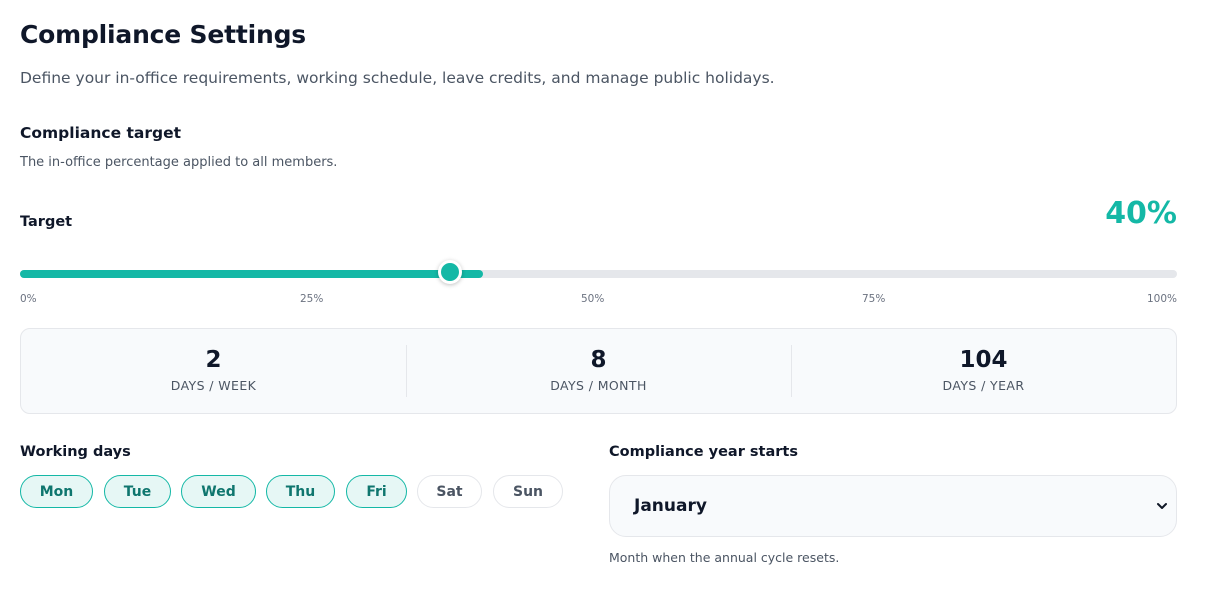  I want to click on stat-days-per-month: 8 DAYS / MONTH, so click(598, 371).